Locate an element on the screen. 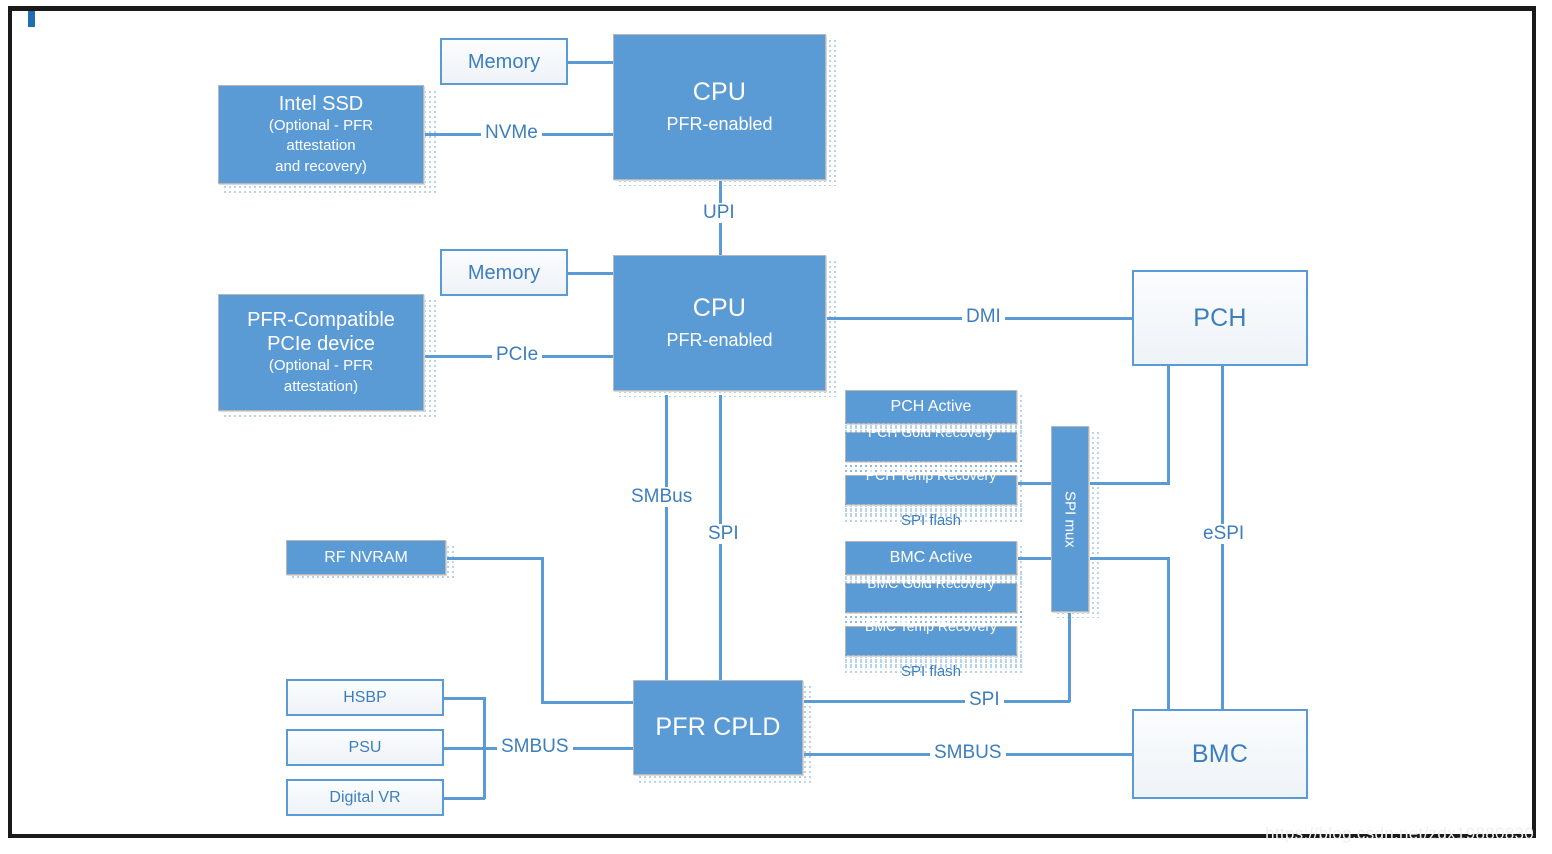  wire-label-upi: UPI is located at coordinates (719, 213).